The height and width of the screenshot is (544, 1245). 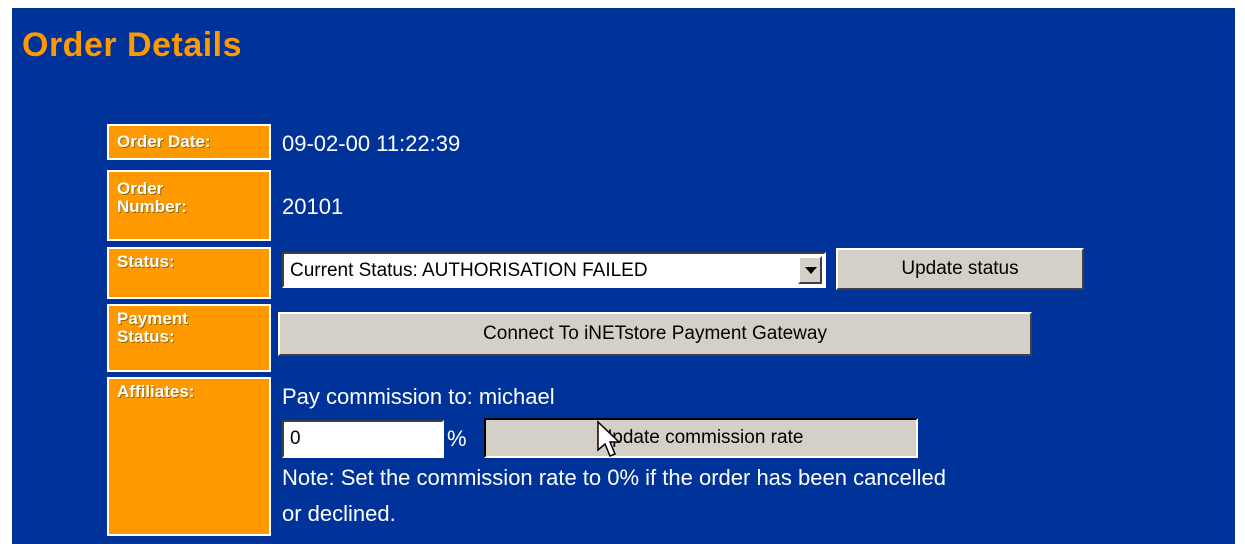 I want to click on order-number-label-line1: Order, so click(x=140, y=188).